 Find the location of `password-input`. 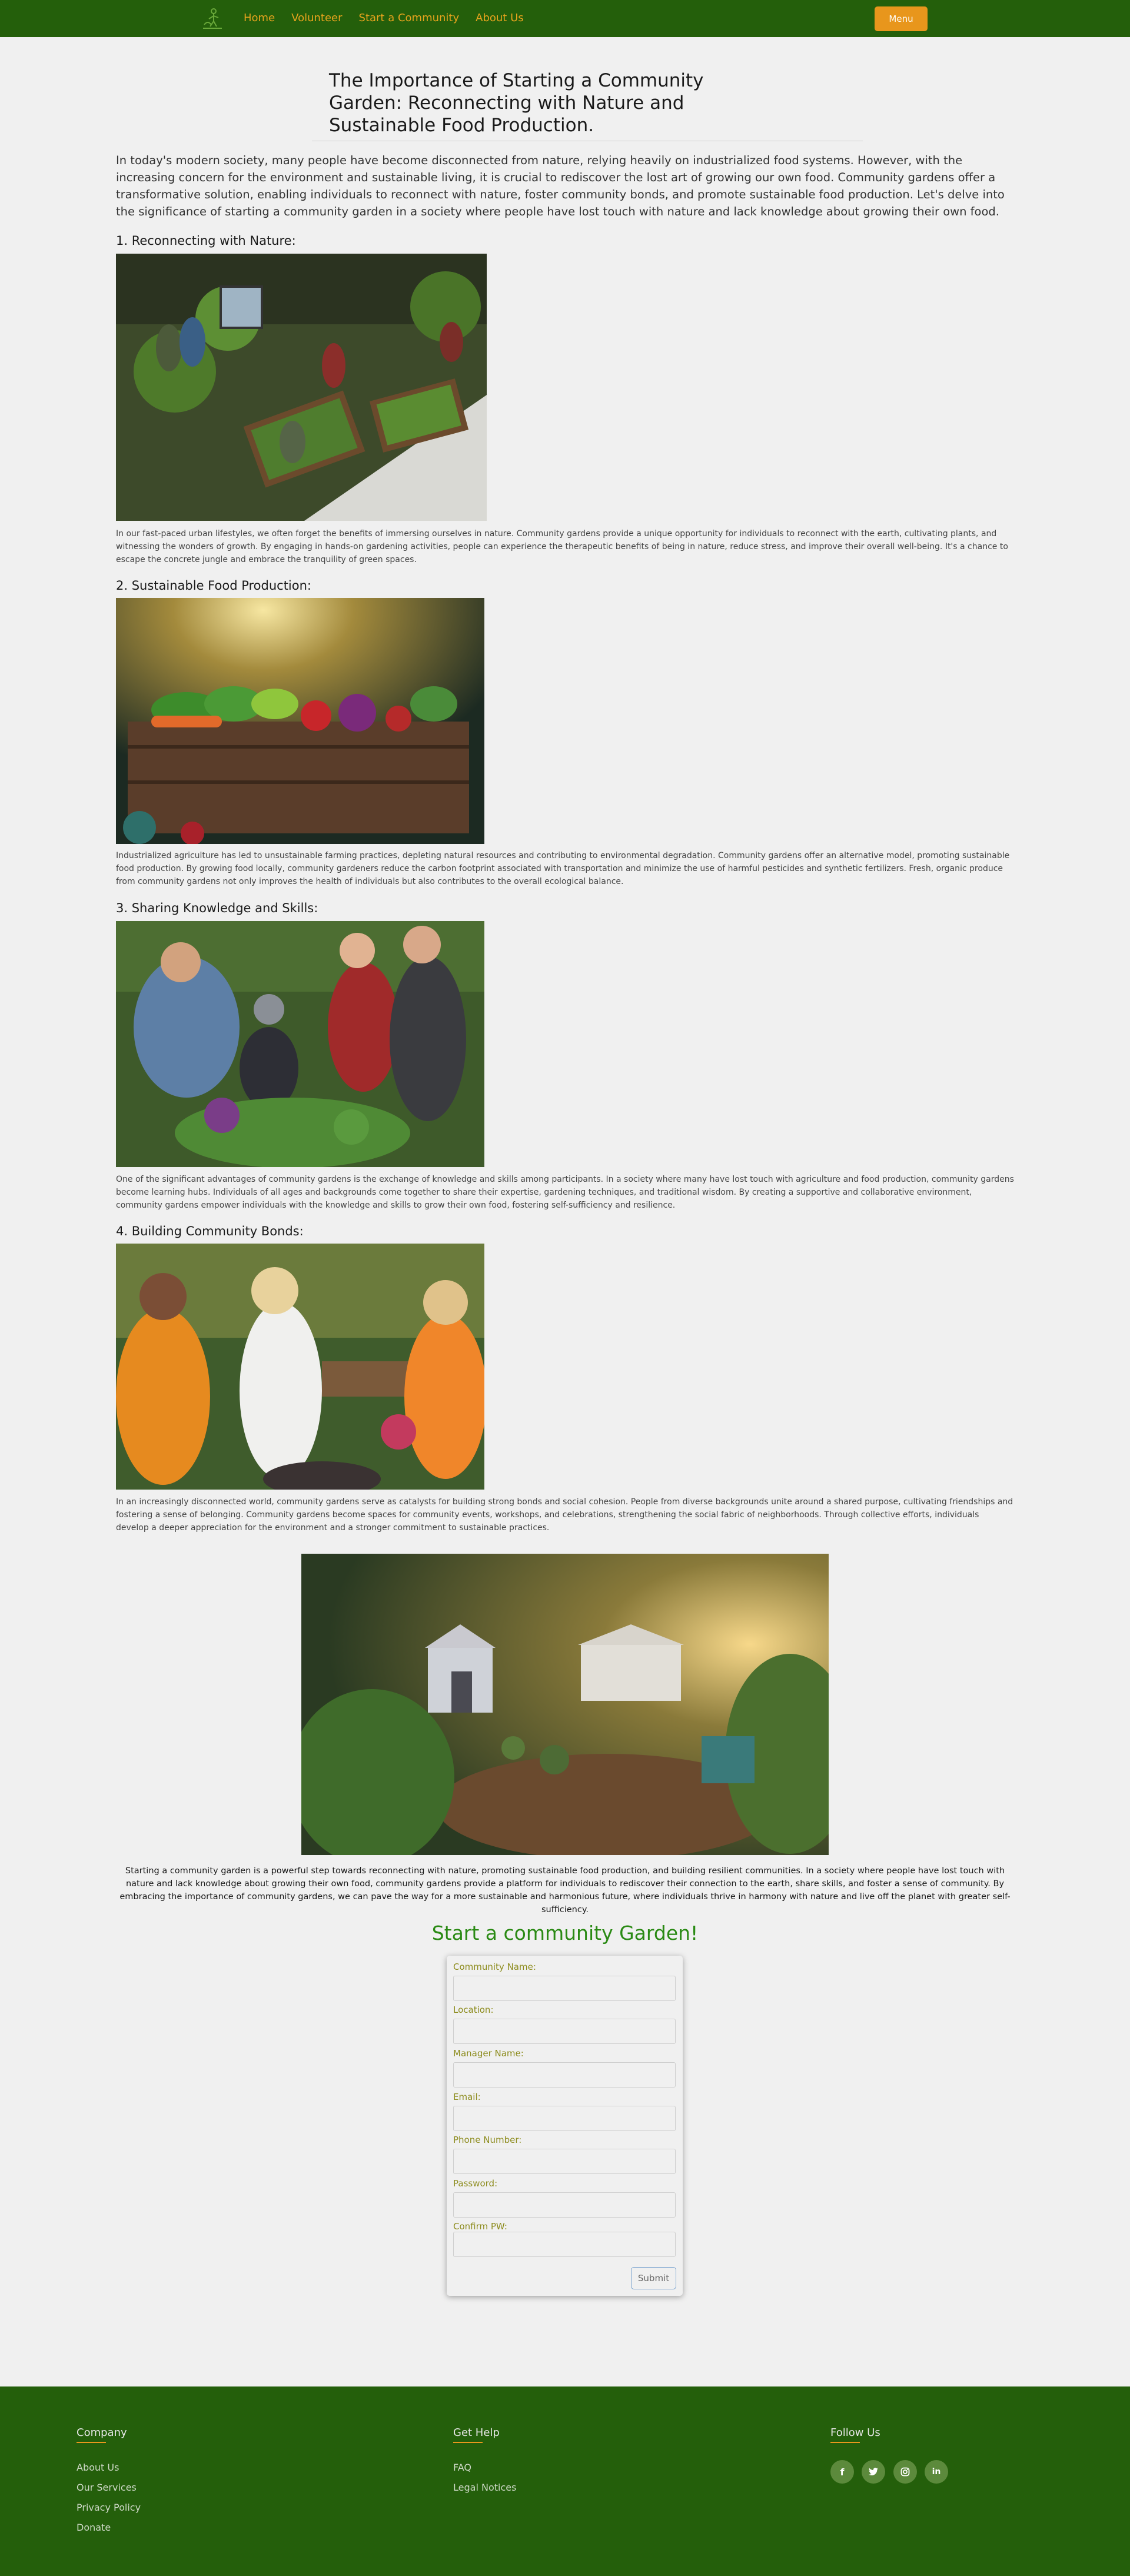

password-input is located at coordinates (564, 2205).